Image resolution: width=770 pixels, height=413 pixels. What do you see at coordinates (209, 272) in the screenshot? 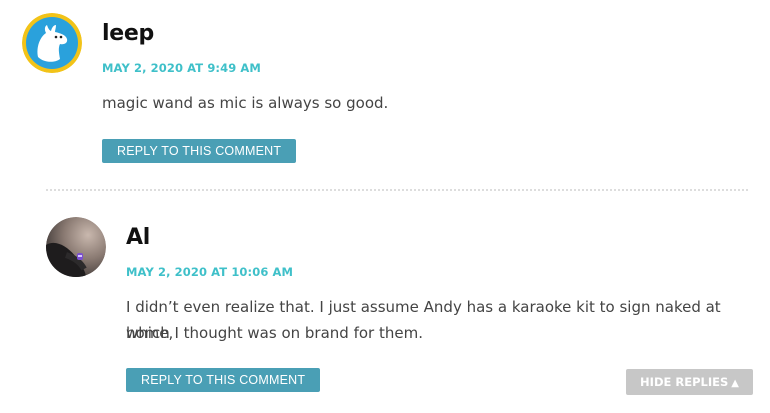
I see `comment-date: MAY 2, 2020 AT 10:06 AM` at bounding box center [209, 272].